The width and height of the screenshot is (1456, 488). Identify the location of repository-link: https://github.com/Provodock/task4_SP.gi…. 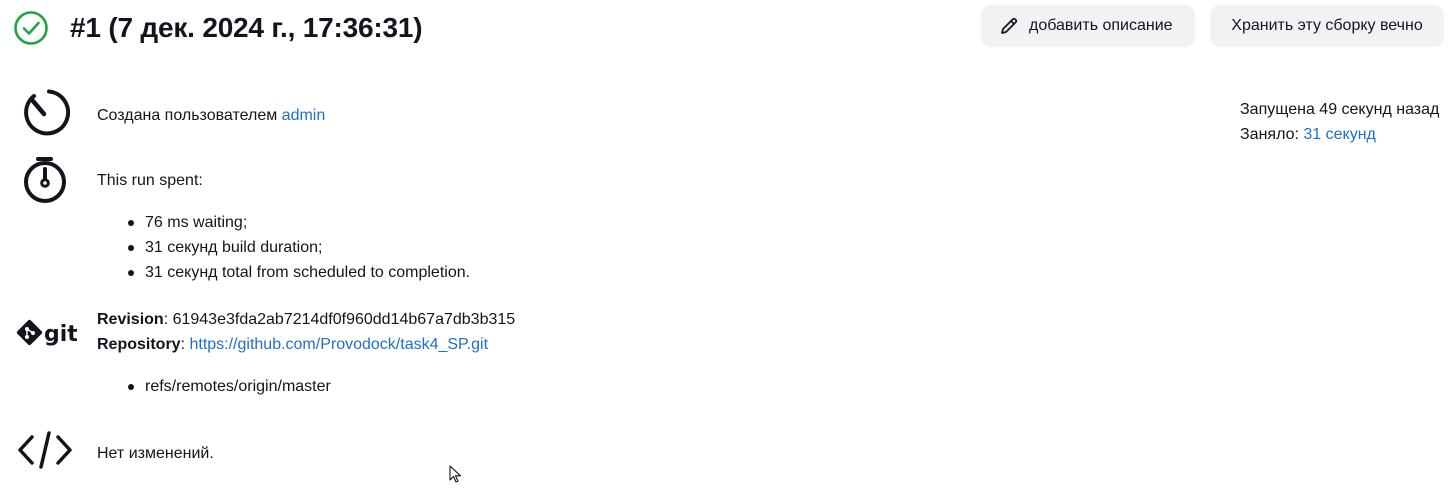
(338, 344).